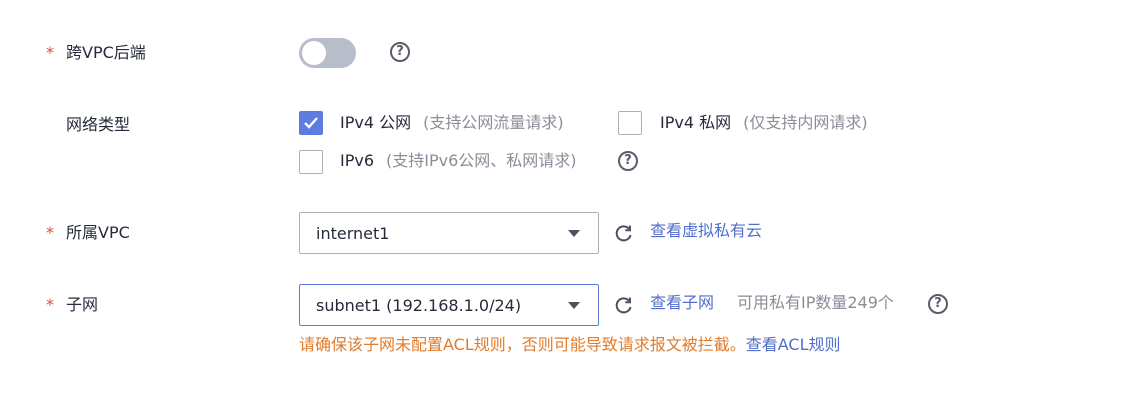 This screenshot has height=404, width=1132. I want to click on view-acl-link: 查看ACL规则, so click(793, 344).